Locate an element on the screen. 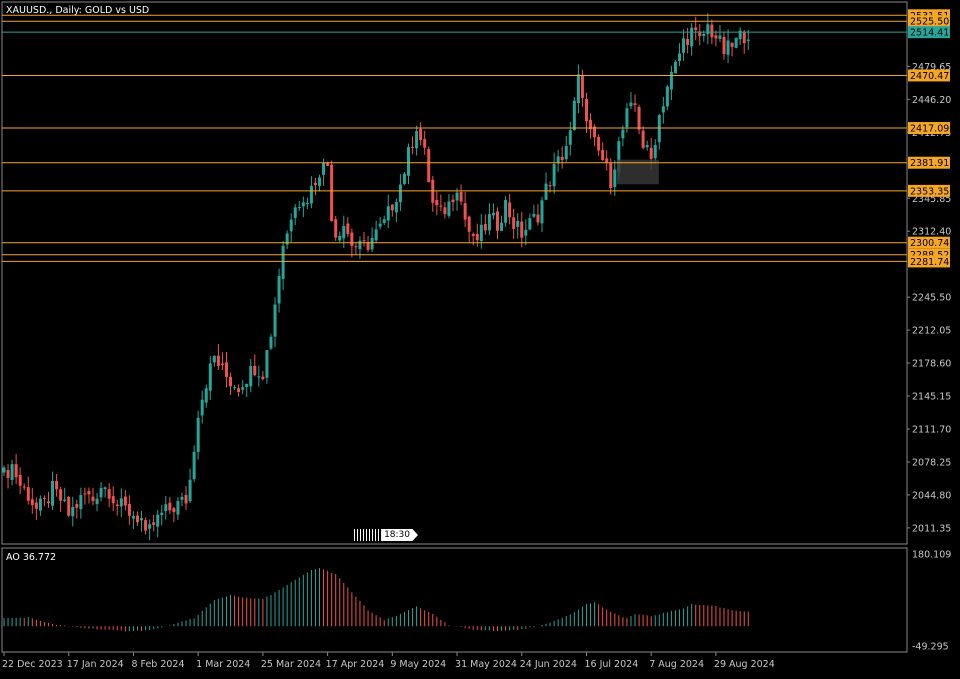  x-tick-label: 24 Jun 2024 is located at coordinates (548, 664).